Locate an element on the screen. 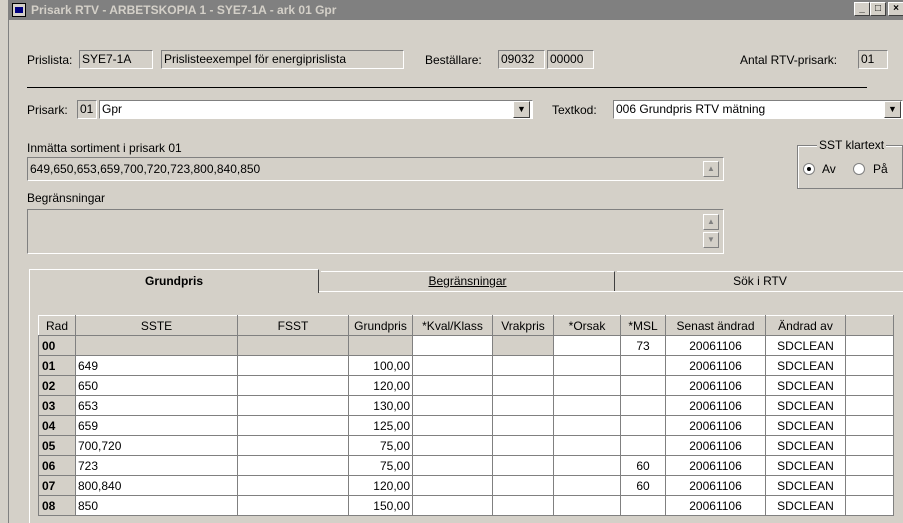  close-button: × is located at coordinates (895, 9).